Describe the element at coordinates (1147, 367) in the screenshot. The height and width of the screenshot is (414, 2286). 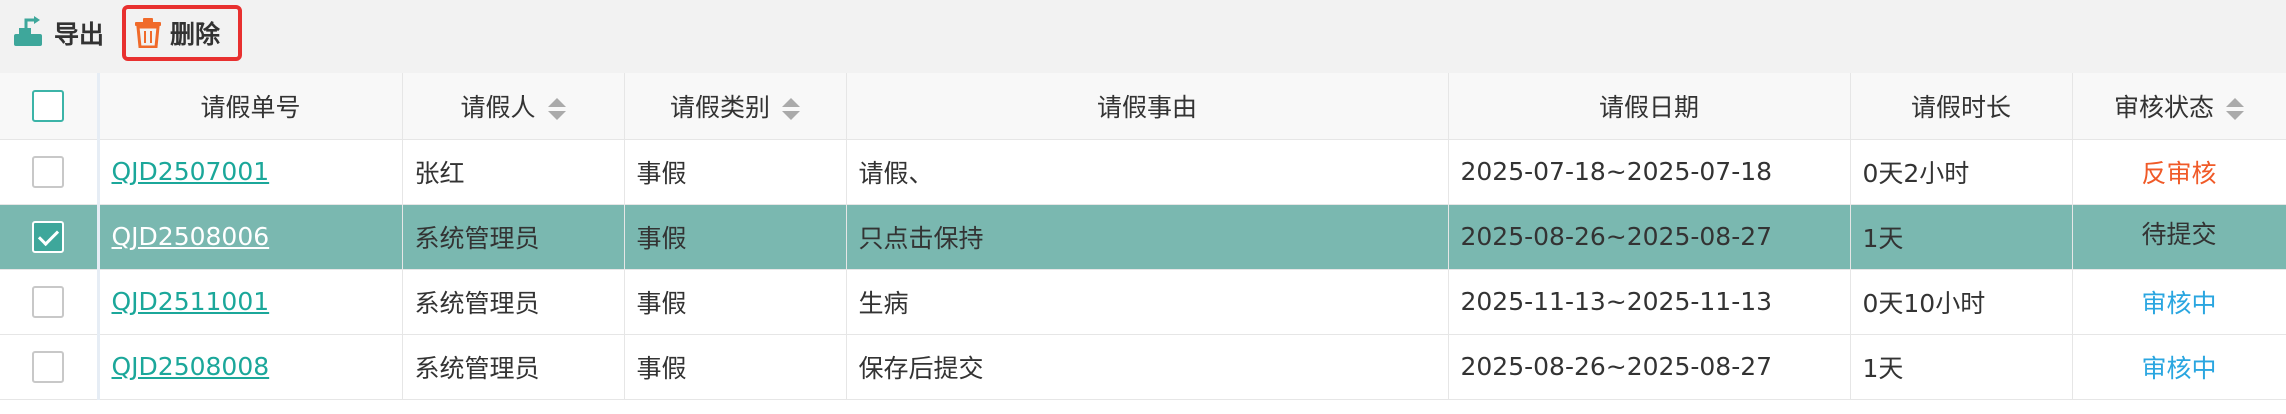
I see `reason-cell: 保存后提交` at that location.